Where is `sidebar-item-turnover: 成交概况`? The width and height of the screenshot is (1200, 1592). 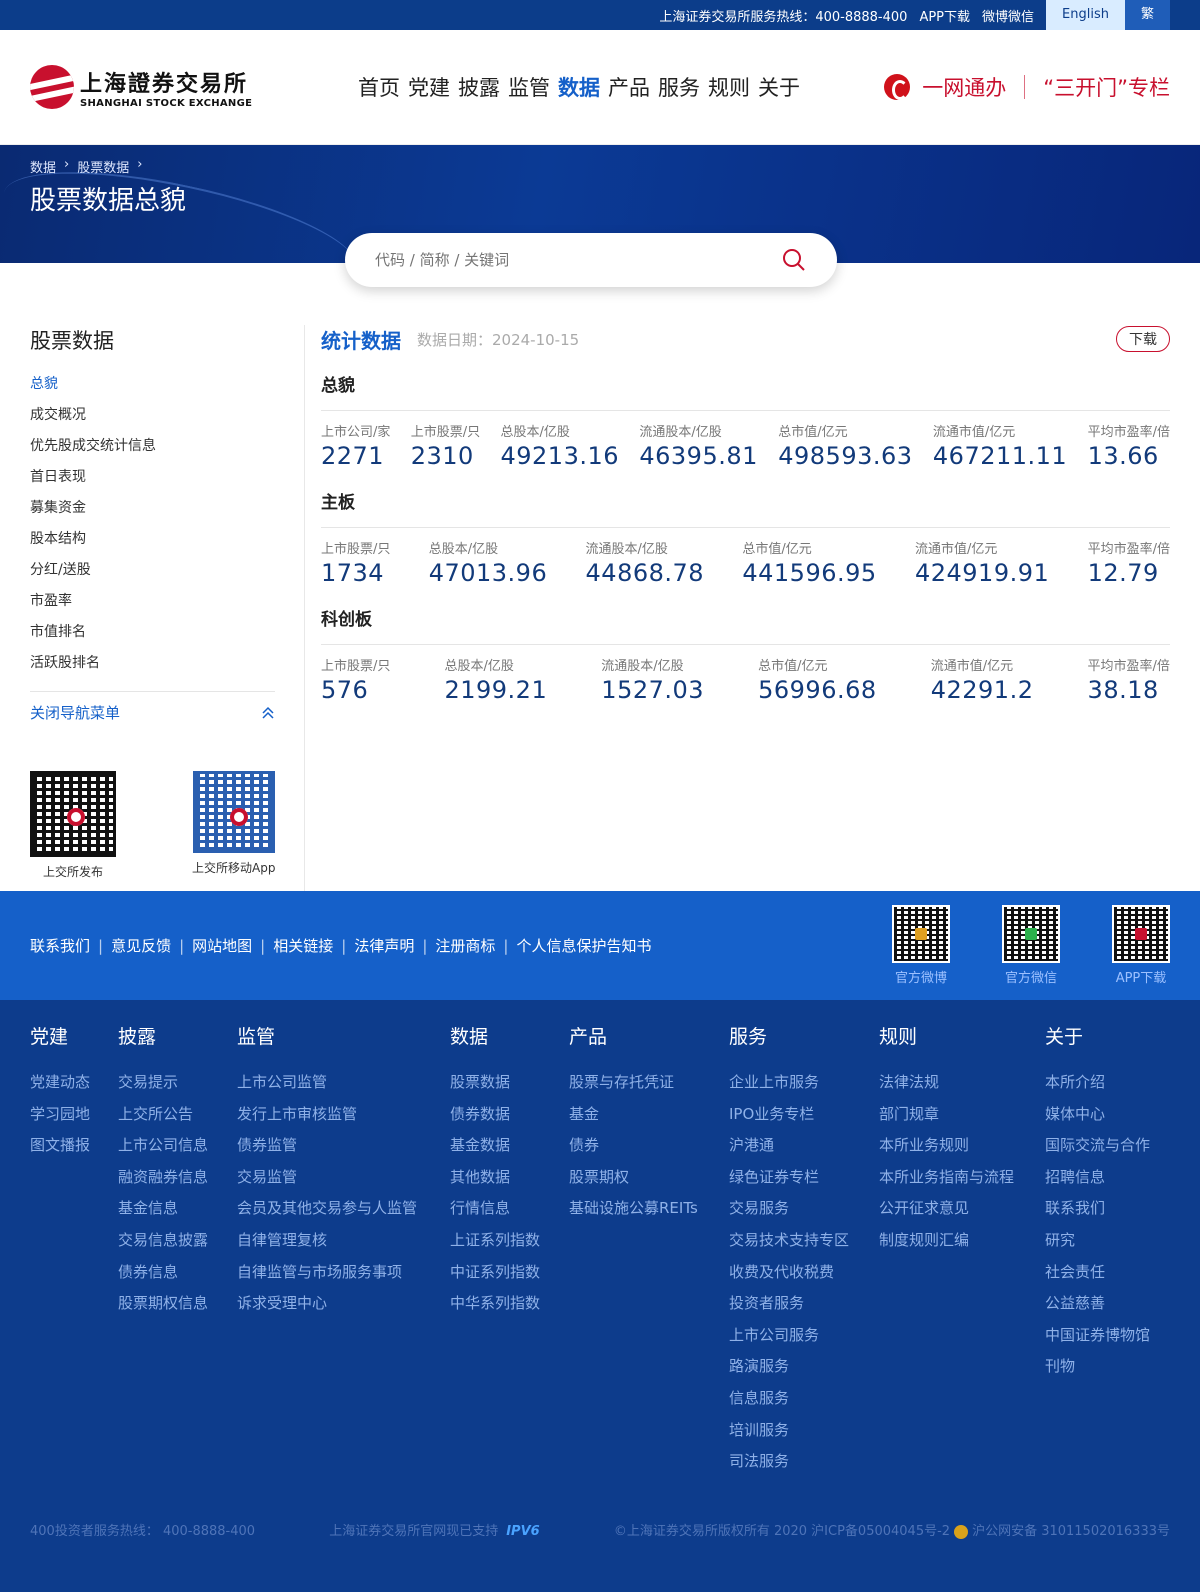 sidebar-item-turnover: 成交概况 is located at coordinates (167, 419).